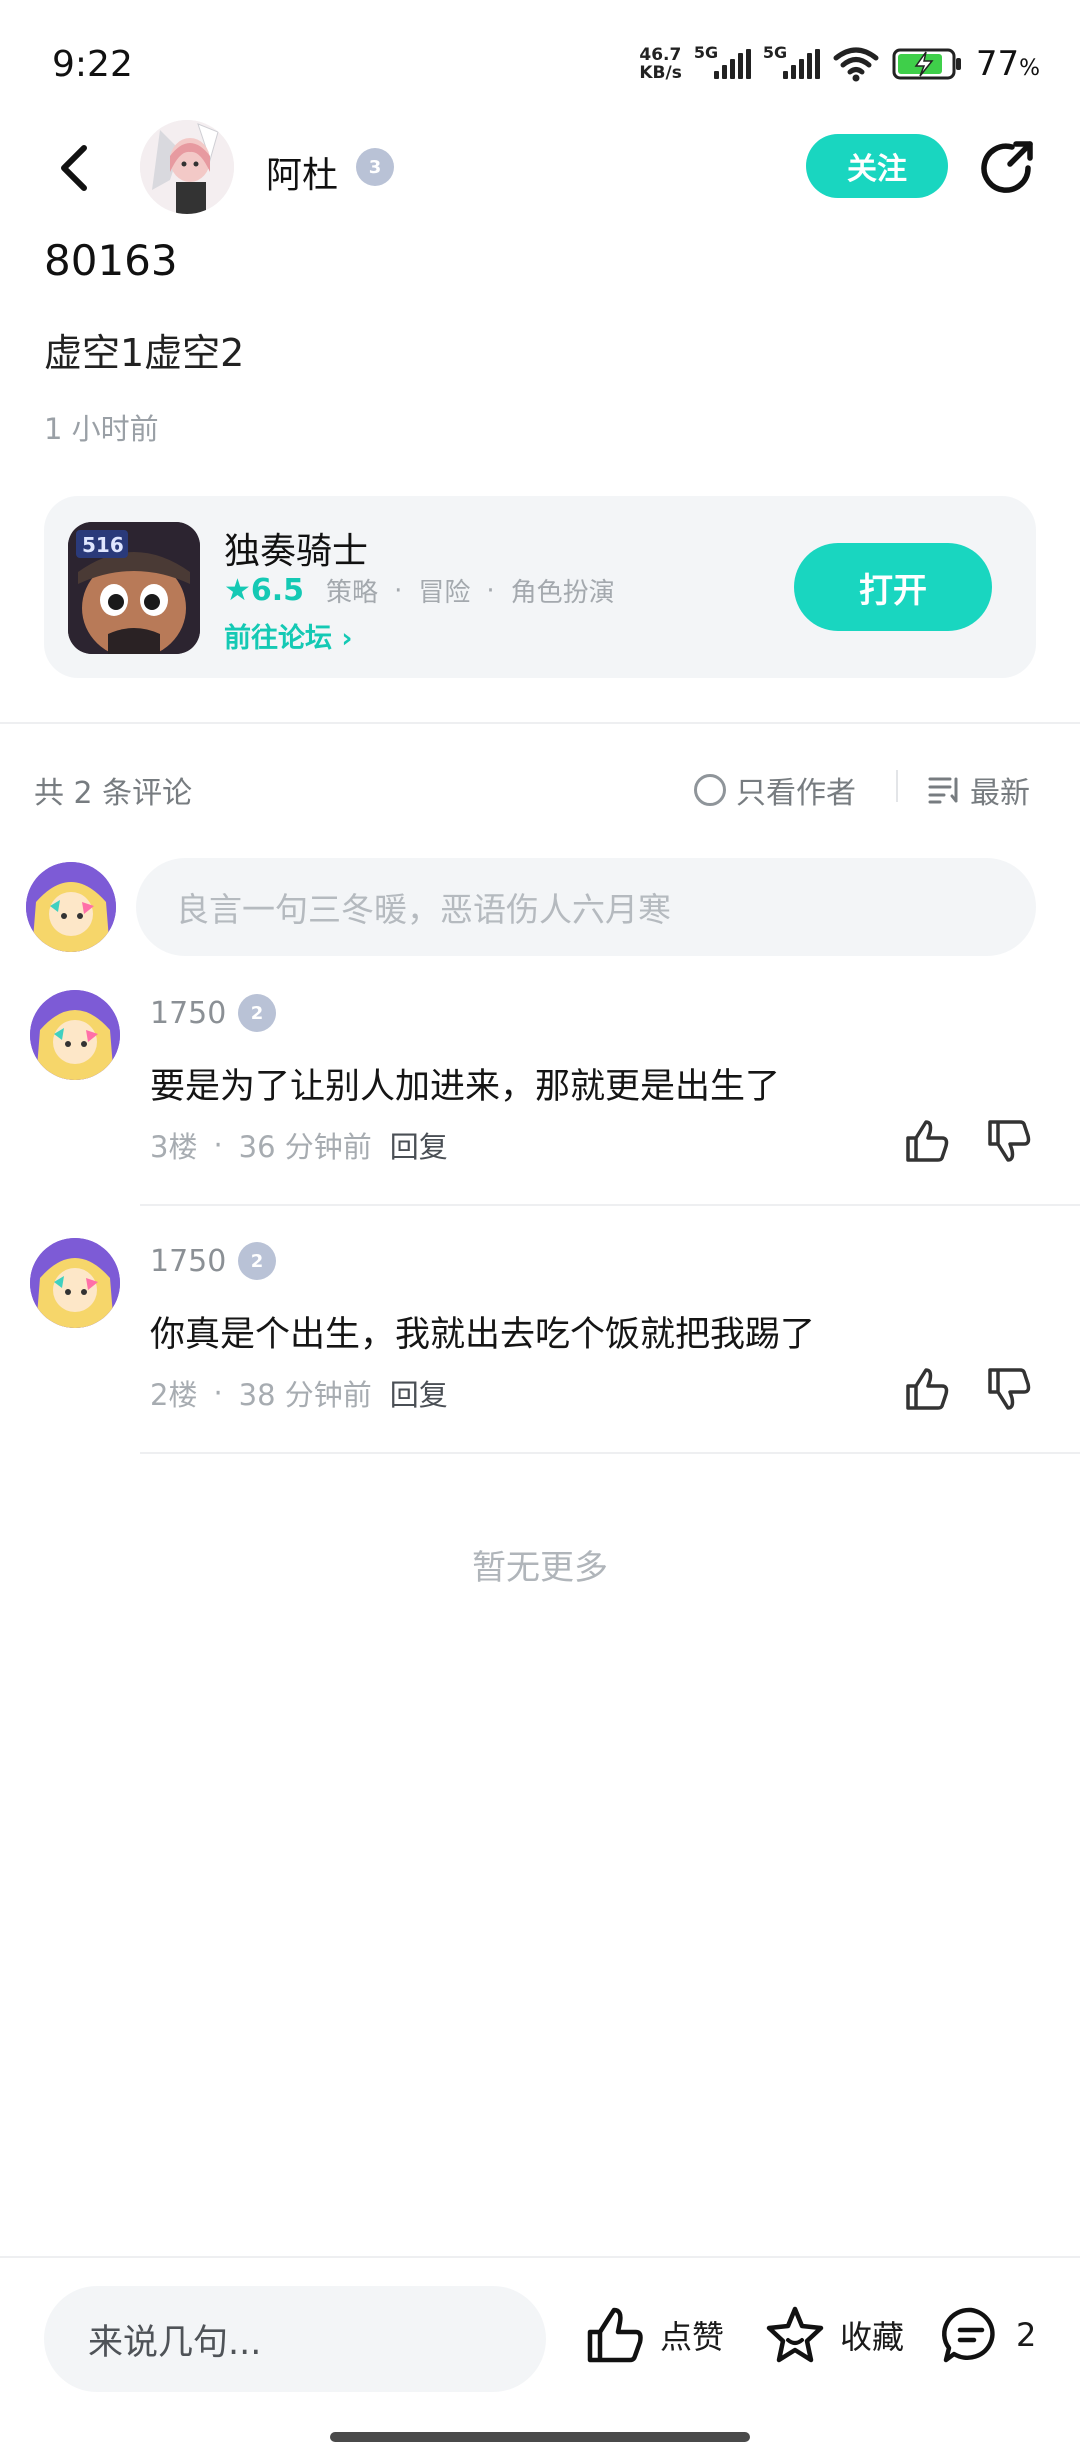  What do you see at coordinates (187, 167) in the screenshot?
I see `author-avatar` at bounding box center [187, 167].